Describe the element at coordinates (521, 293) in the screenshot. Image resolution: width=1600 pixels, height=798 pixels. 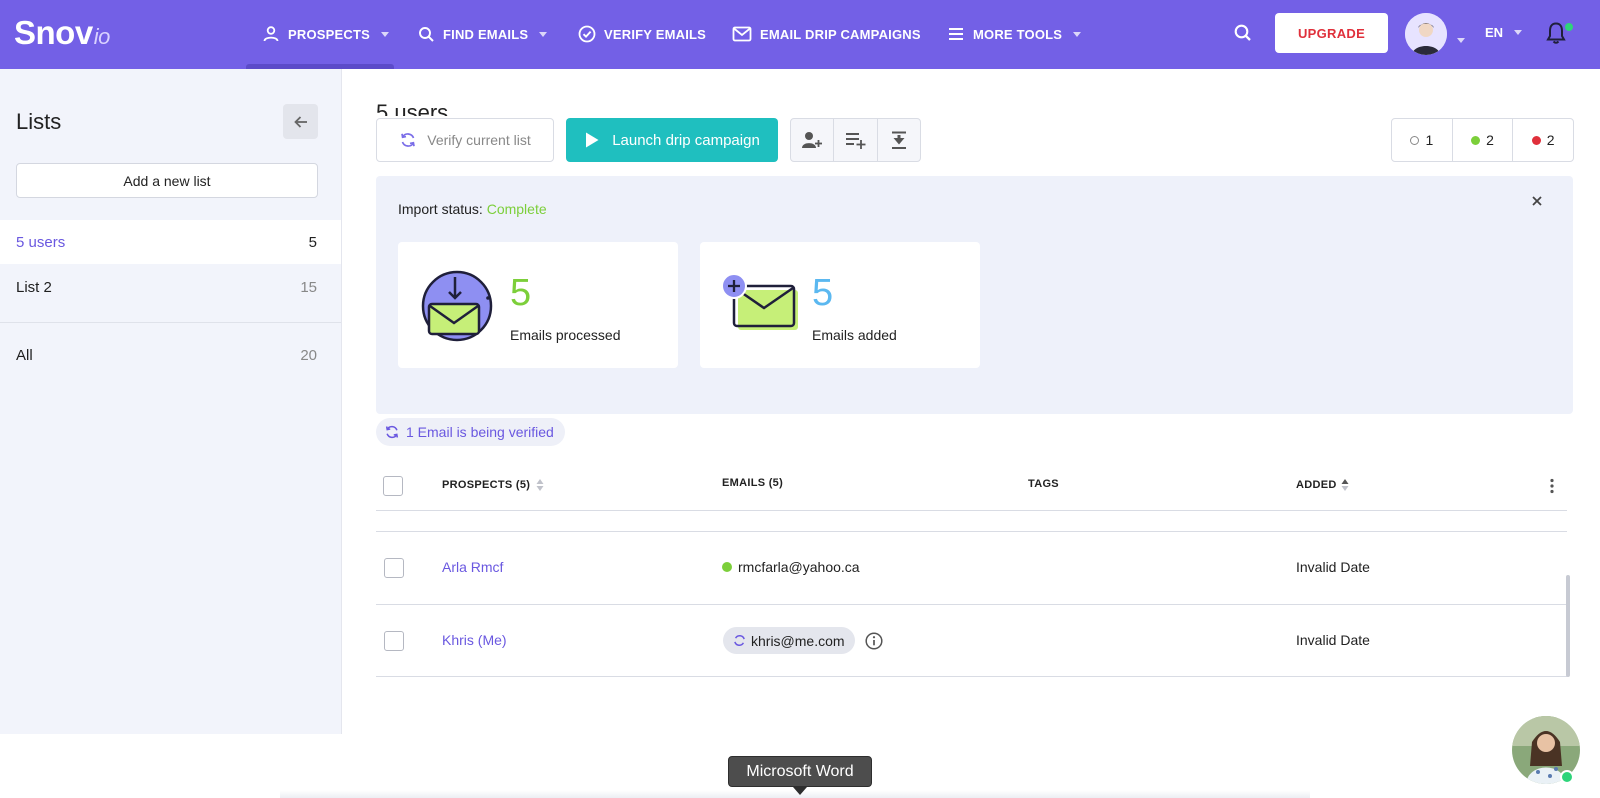
I see `emails-processed-value: 5` at that location.